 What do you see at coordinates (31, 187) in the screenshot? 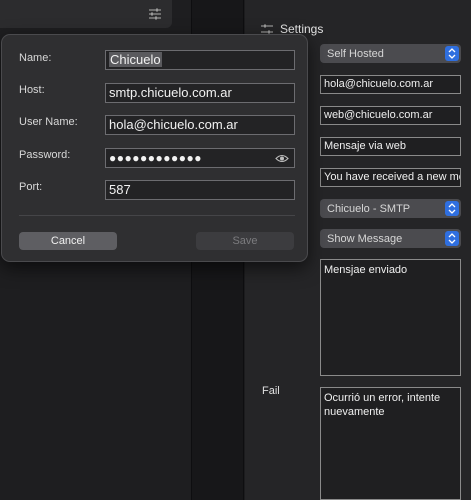
I see `port-label: Port:` at bounding box center [31, 187].